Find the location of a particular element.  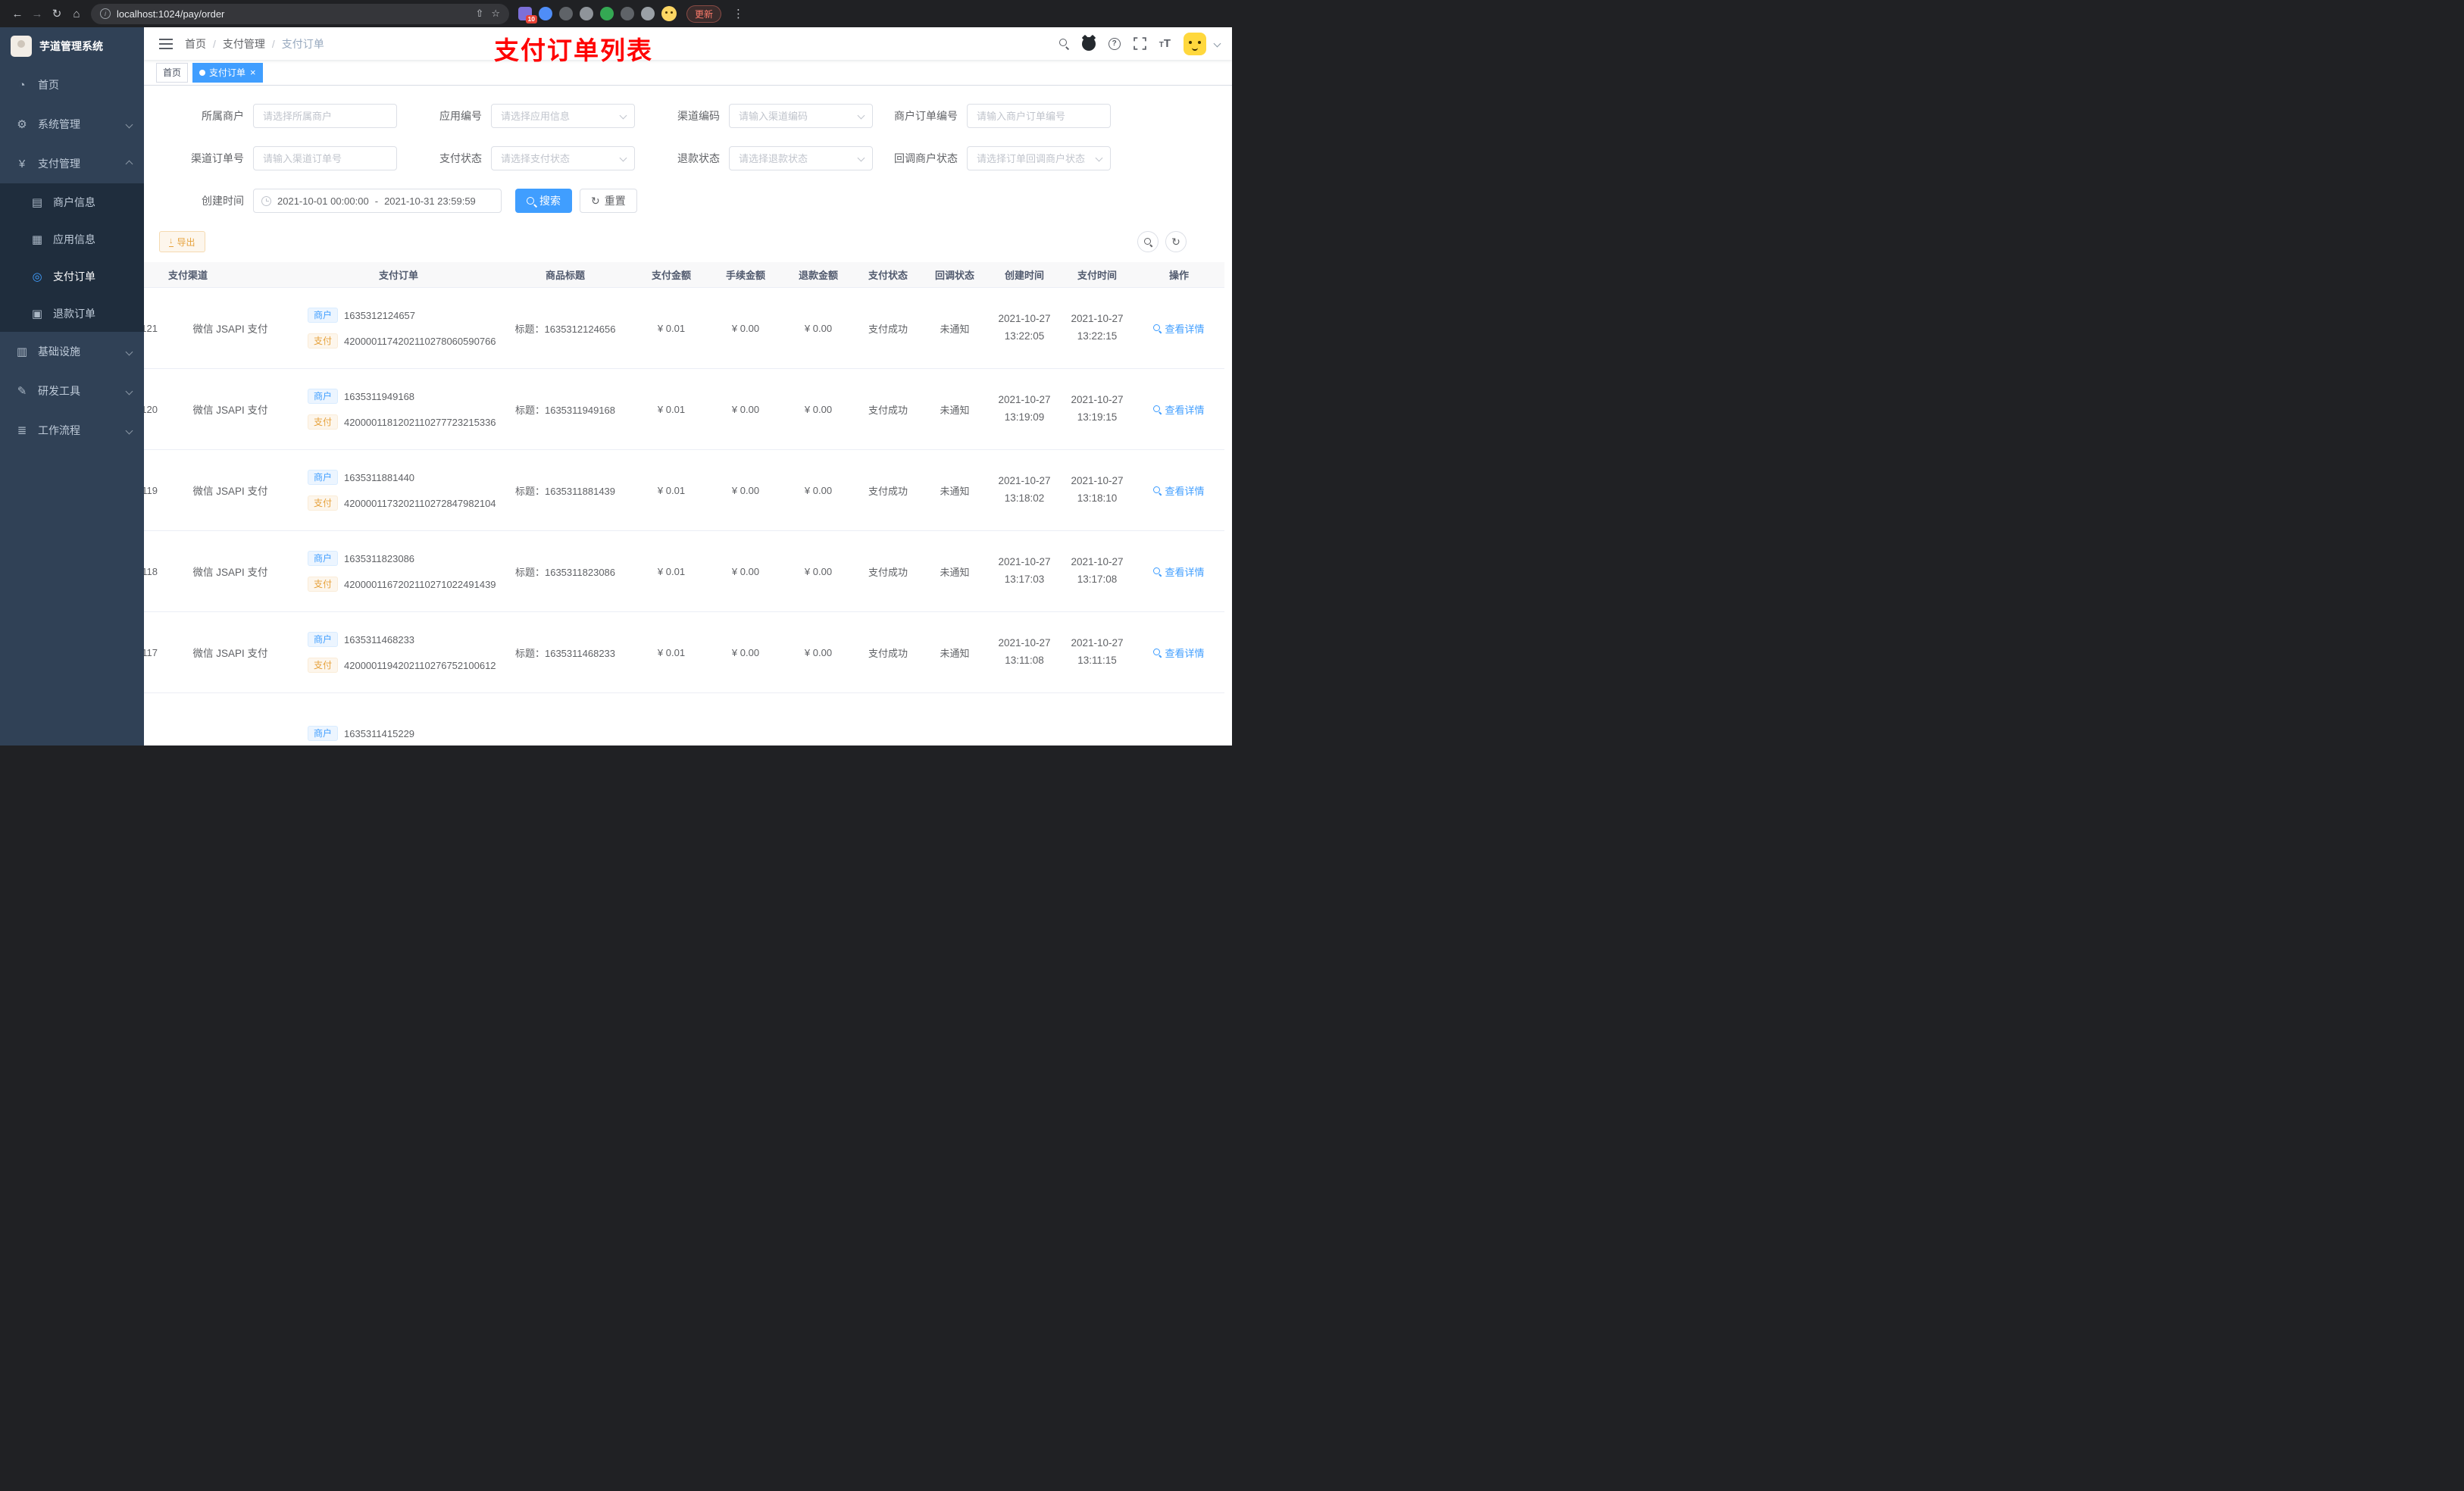

browser-profile-avatar is located at coordinates (669, 13).